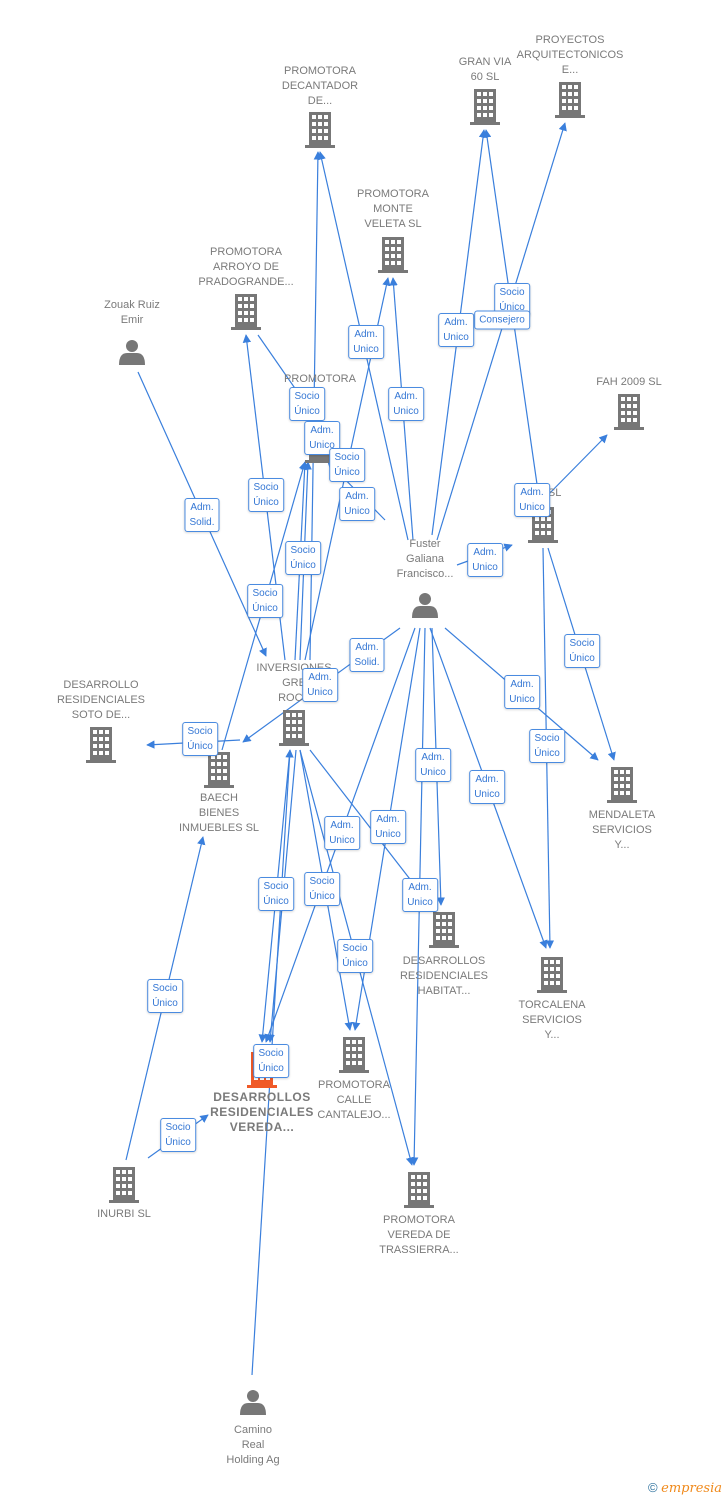 The image size is (728, 1500). I want to click on relation-label: Consejero, so click(502, 320).